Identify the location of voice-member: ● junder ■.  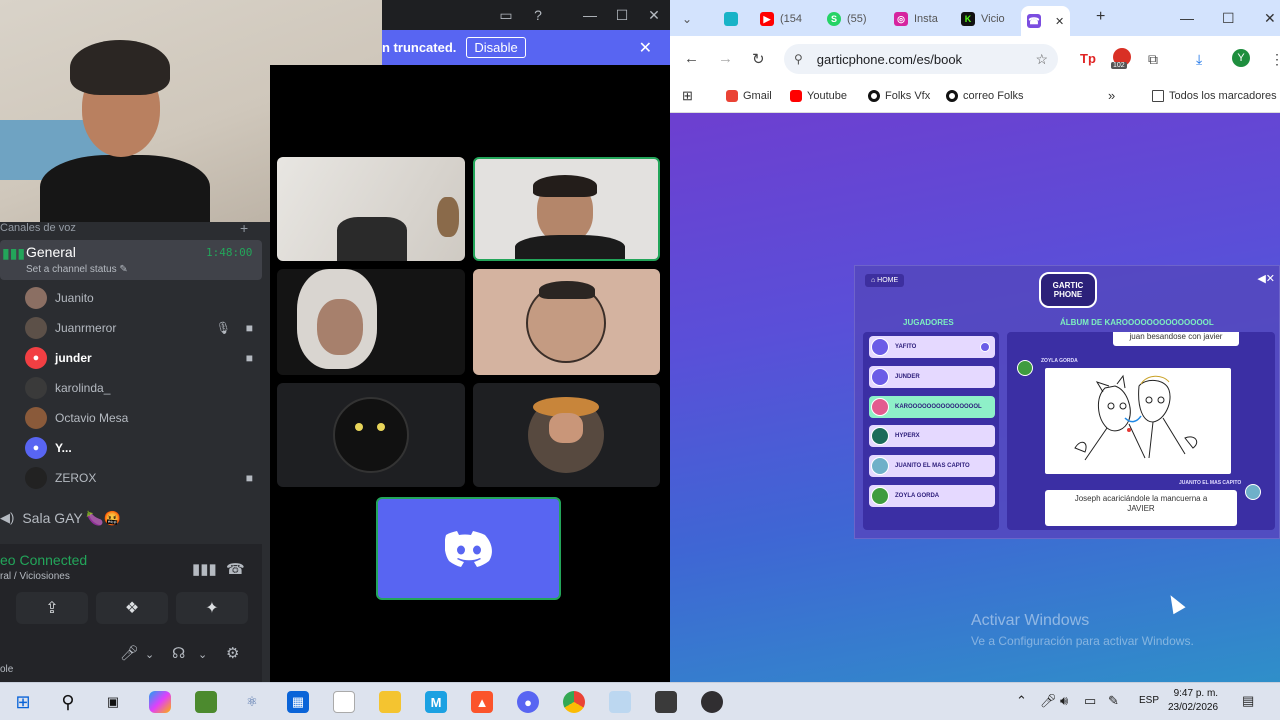
(145, 358).